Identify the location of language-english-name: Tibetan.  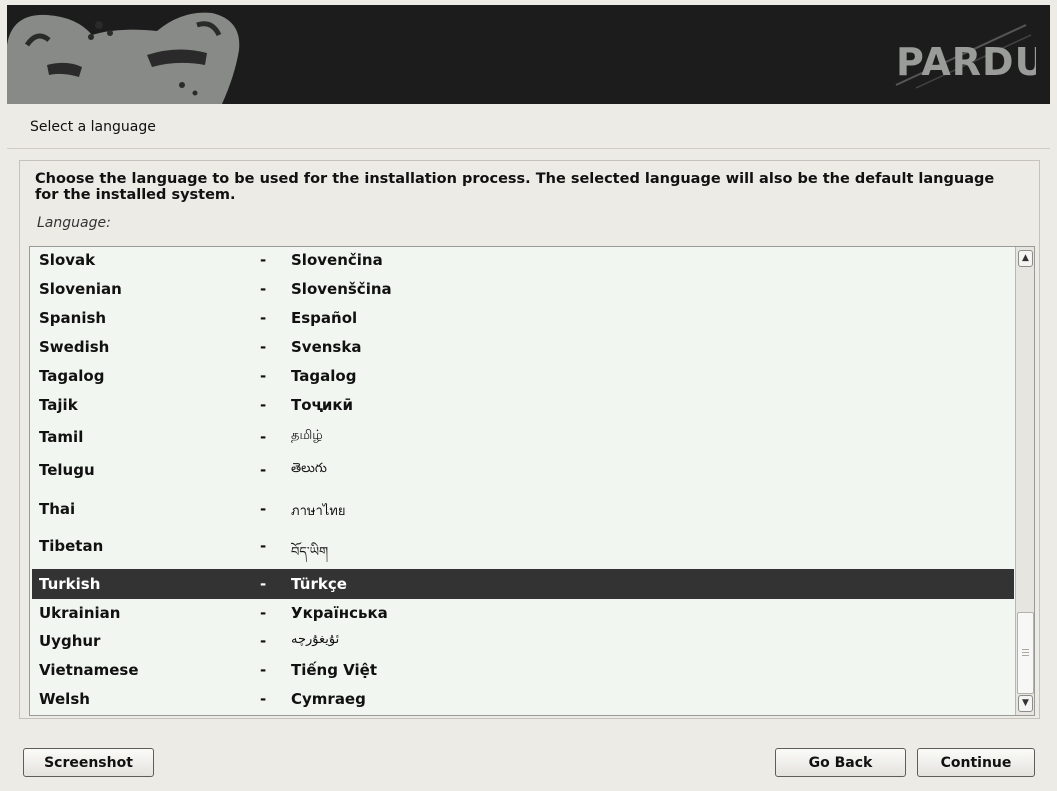
(71, 546).